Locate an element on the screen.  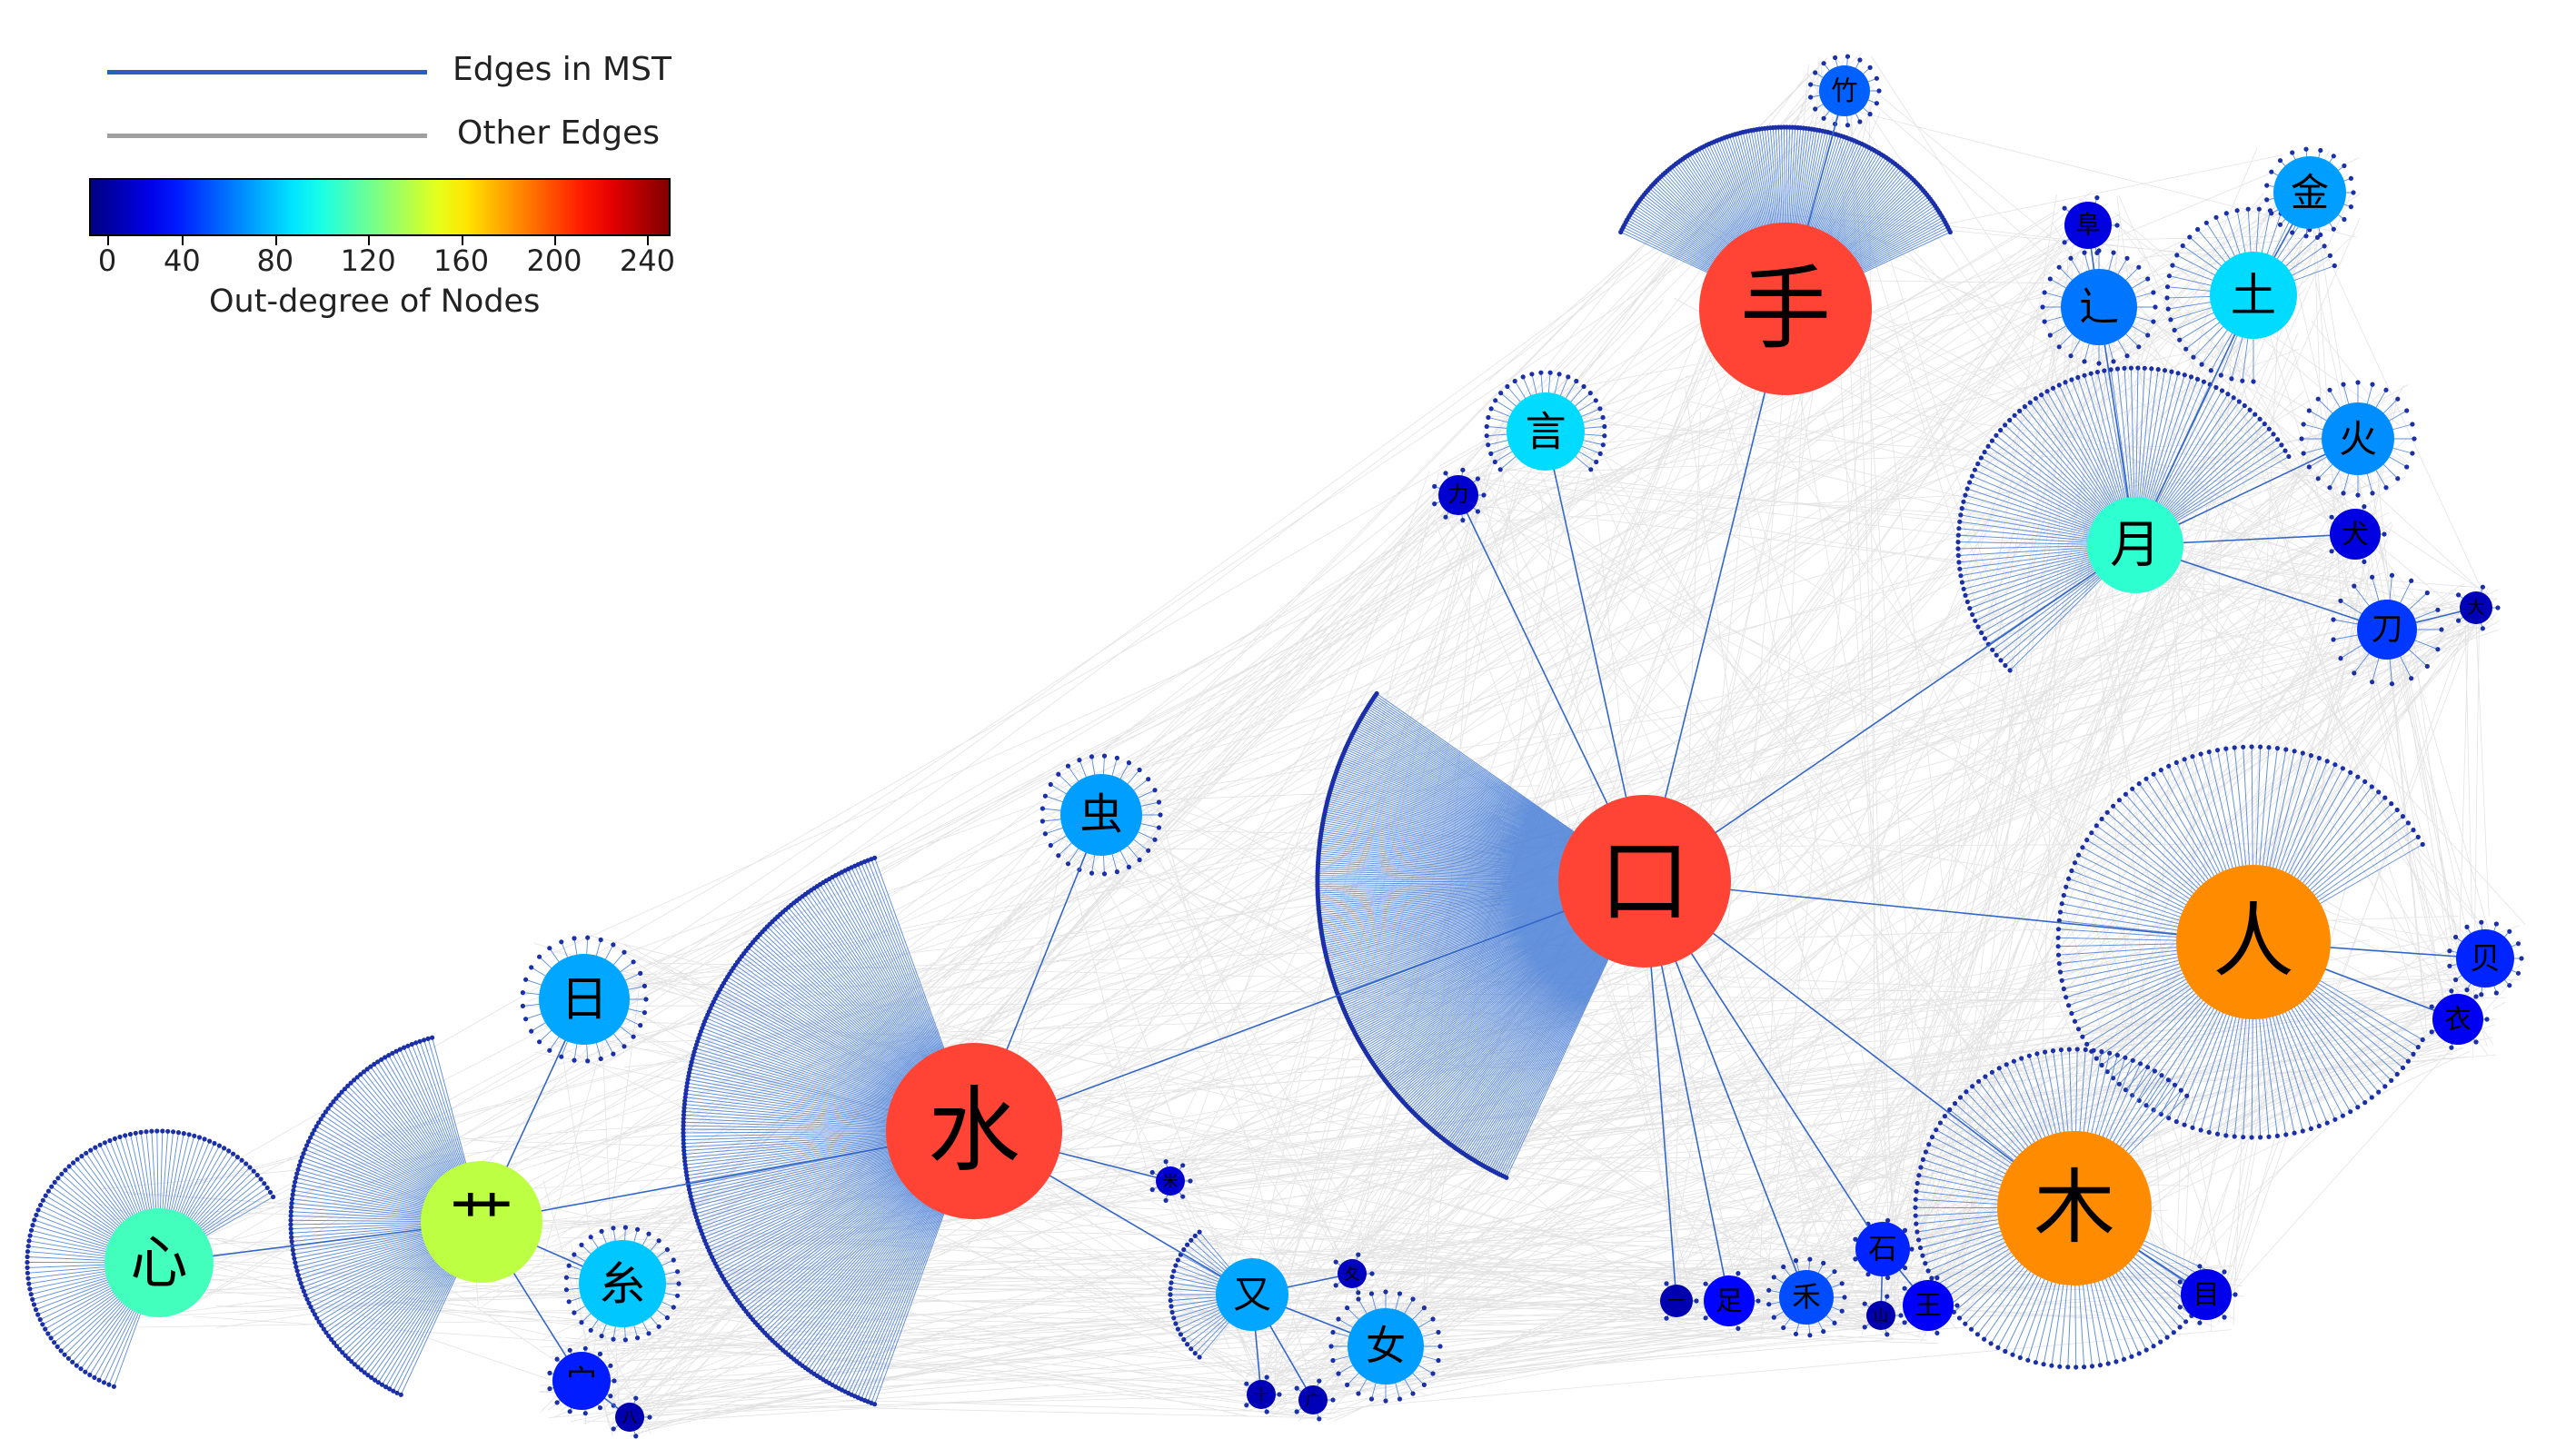
node-mu: 木 is located at coordinates (2074, 1208).